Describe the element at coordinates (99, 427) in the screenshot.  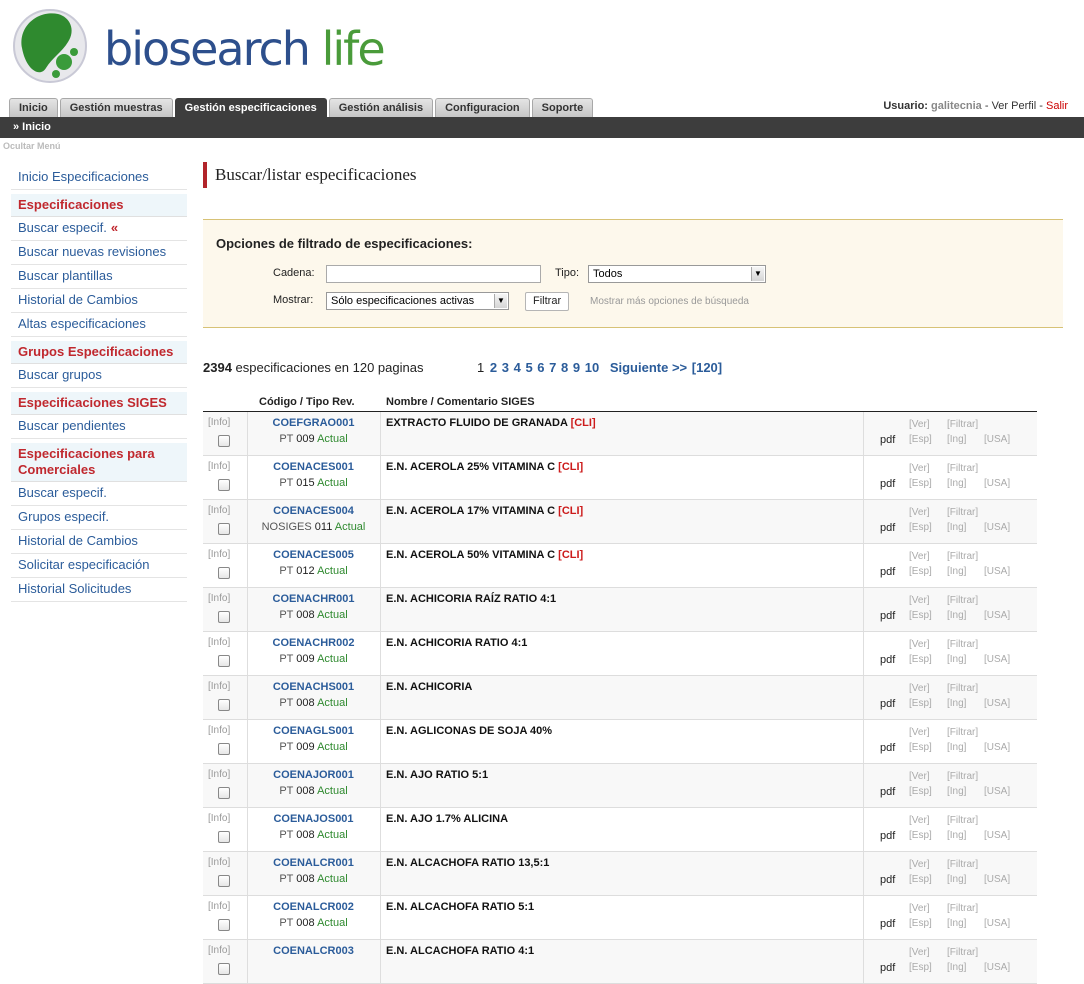
I see `sidebar-item-buscar-pendientes: Buscar pendientes` at that location.